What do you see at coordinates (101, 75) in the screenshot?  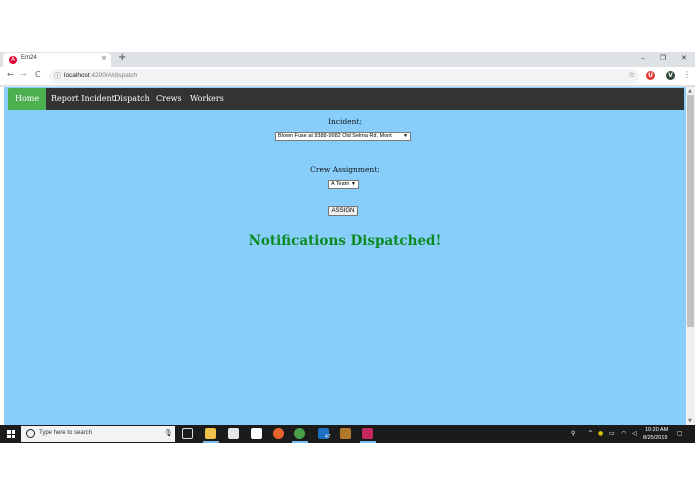 I see `url-text: localhost:4200/#/dispatch` at bounding box center [101, 75].